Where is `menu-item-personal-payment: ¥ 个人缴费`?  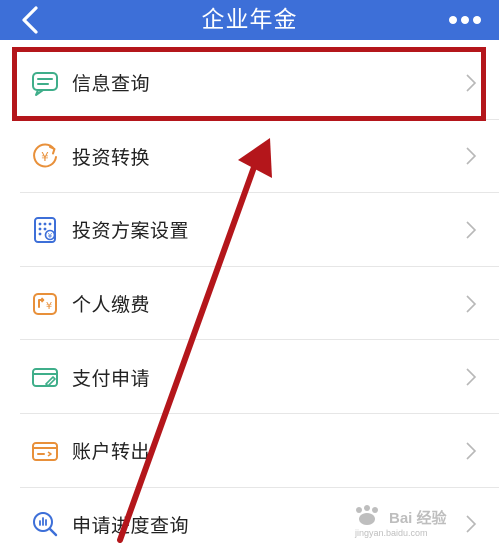
menu-item-personal-payment: ¥ 个人缴费 is located at coordinates (249, 304).